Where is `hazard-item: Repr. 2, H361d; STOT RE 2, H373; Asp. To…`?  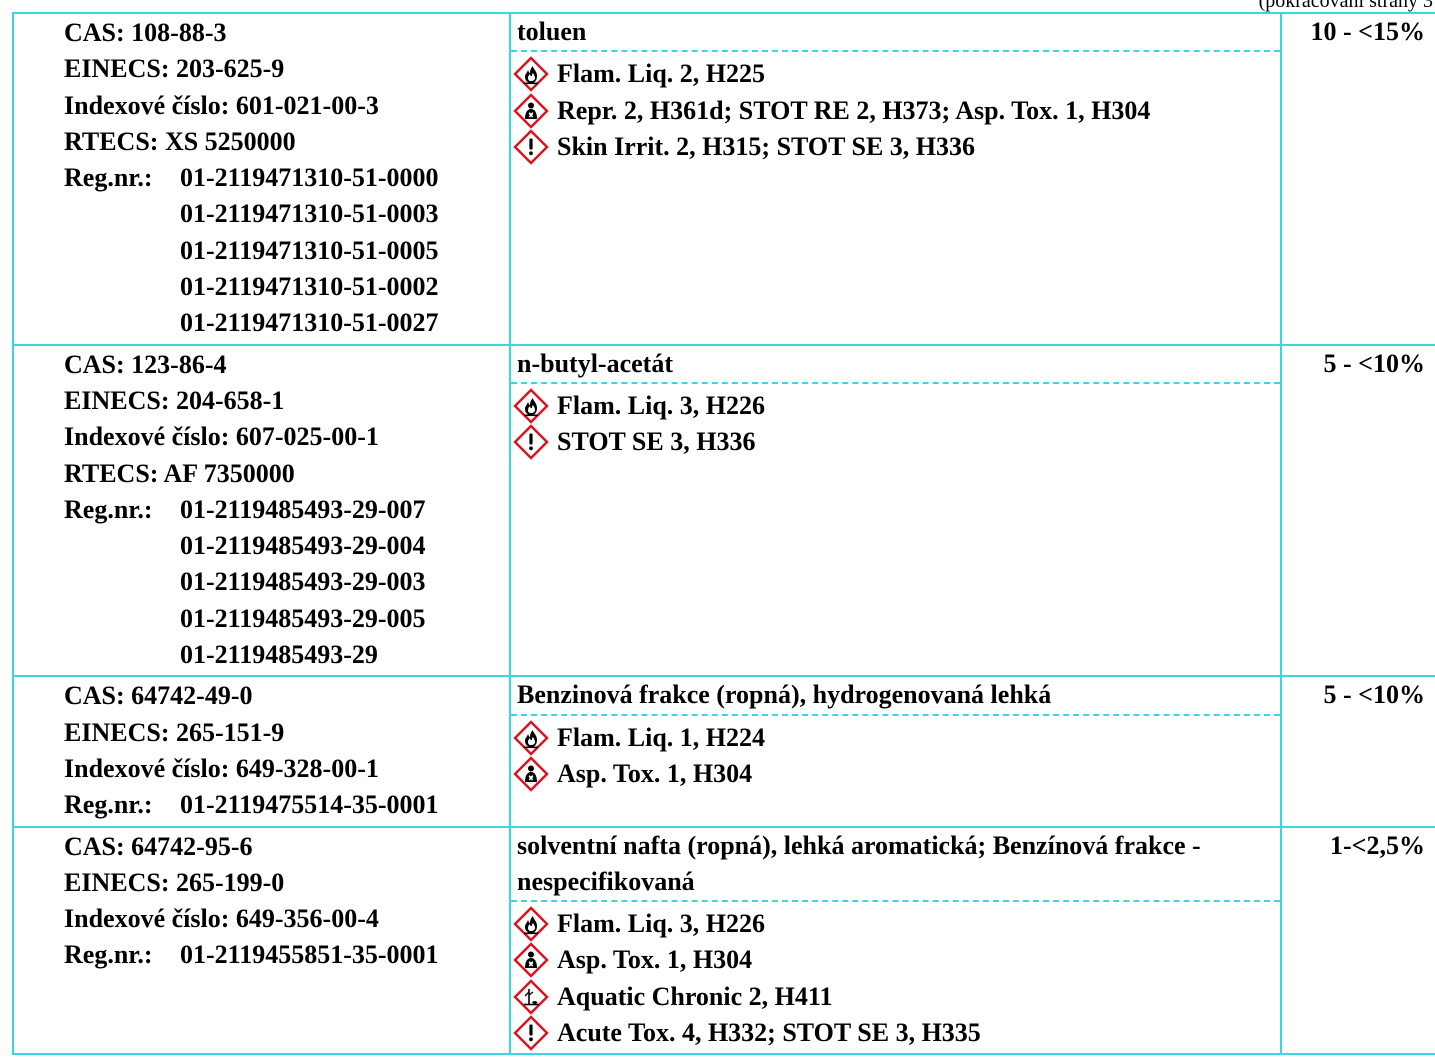 hazard-item: Repr. 2, H361d; STOT RE 2, H373; Asp. To… is located at coordinates (896, 110).